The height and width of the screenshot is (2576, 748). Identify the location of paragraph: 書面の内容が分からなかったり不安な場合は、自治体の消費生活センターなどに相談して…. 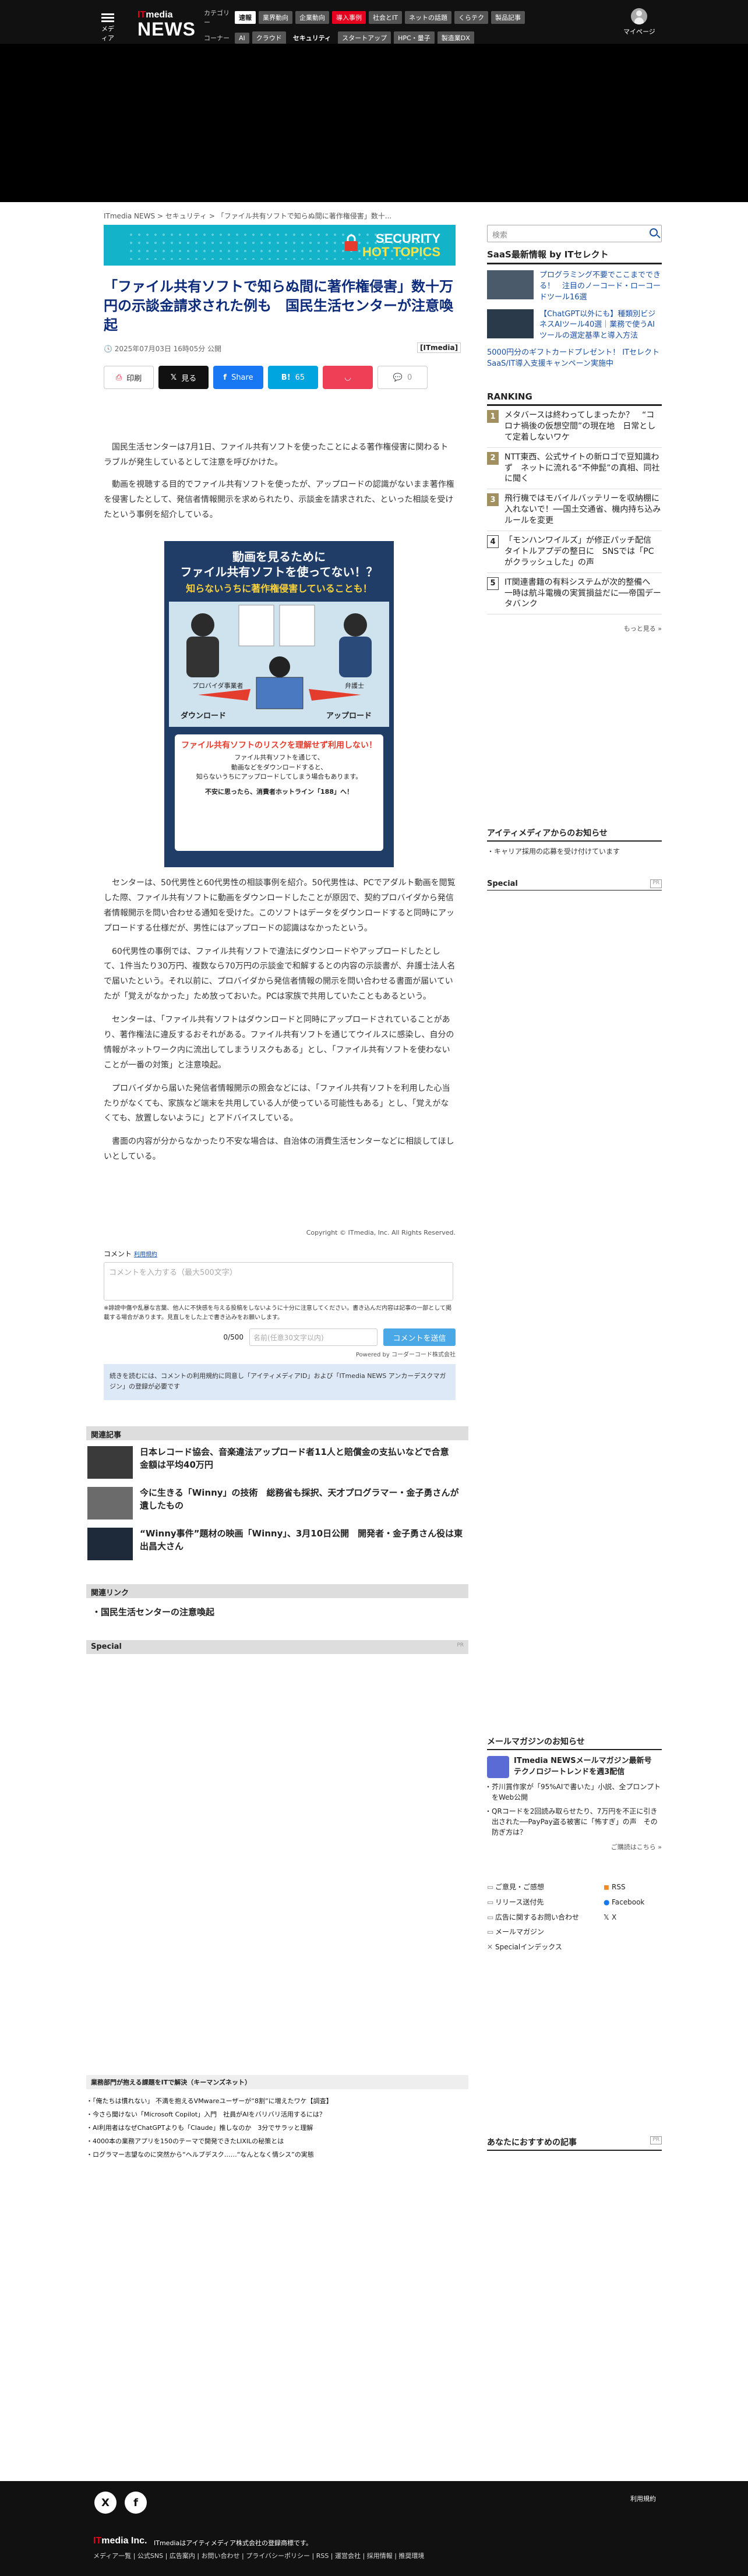
(279, 1149).